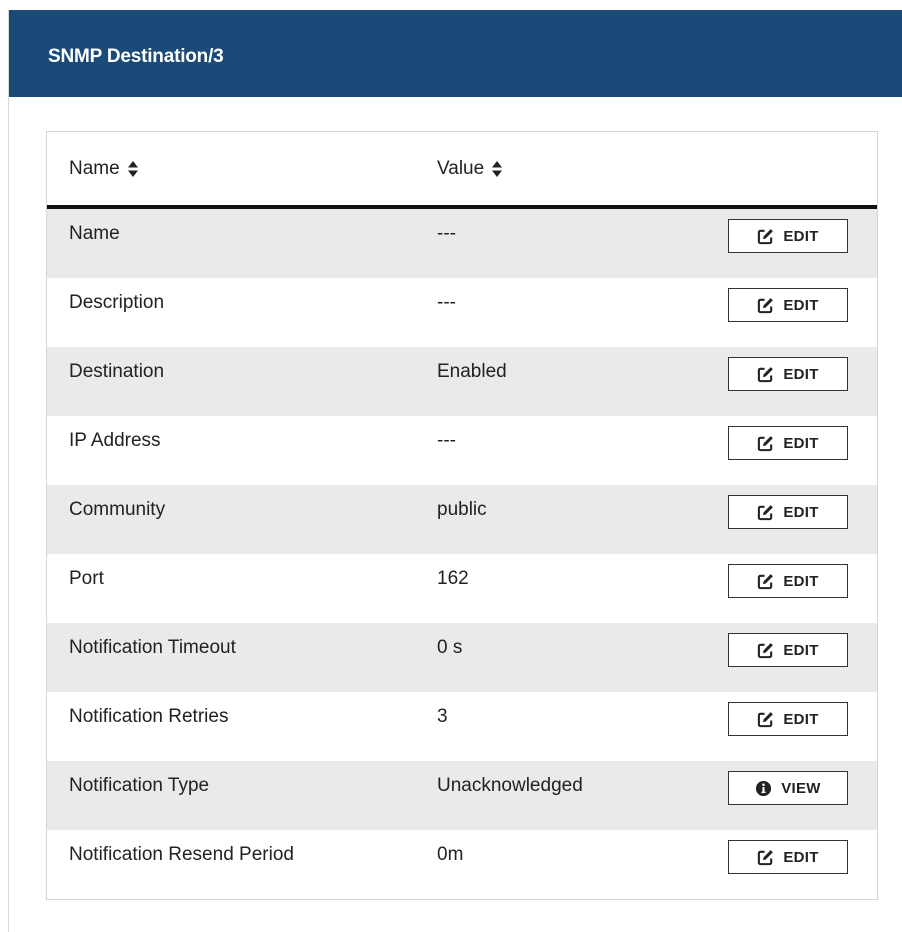 Image resolution: width=902 pixels, height=932 pixels. Describe the element at coordinates (450, 854) in the screenshot. I see `row-value-cell: 0m` at that location.